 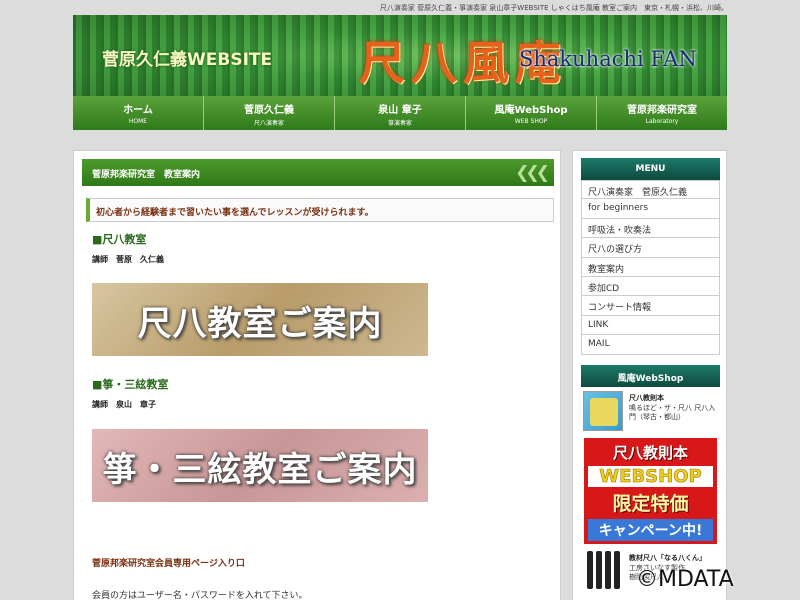 I want to click on webshop-heading: 風庵WebShop, so click(x=650, y=376).